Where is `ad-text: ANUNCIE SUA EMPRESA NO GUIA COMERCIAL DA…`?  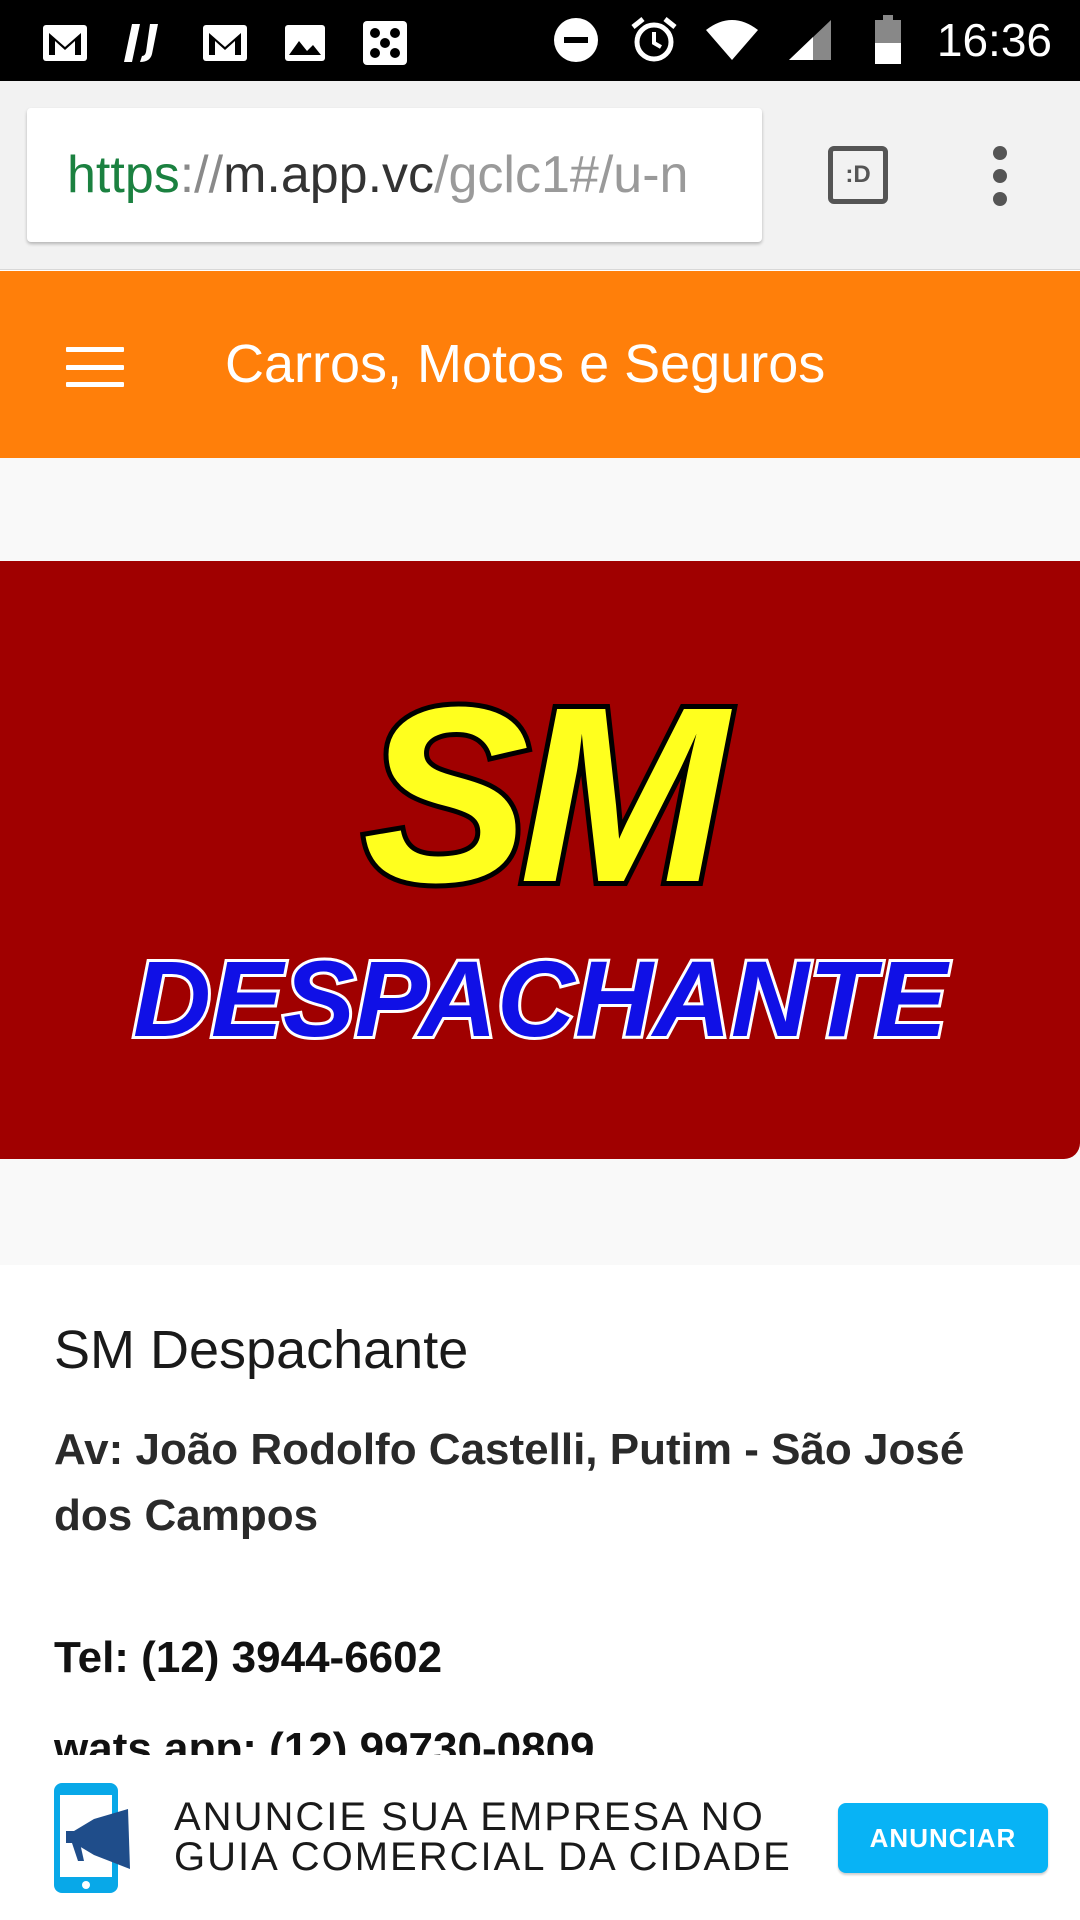 ad-text: ANUNCIE SUA EMPRESA NO GUIA COMERCIAL DA… is located at coordinates (483, 1837).